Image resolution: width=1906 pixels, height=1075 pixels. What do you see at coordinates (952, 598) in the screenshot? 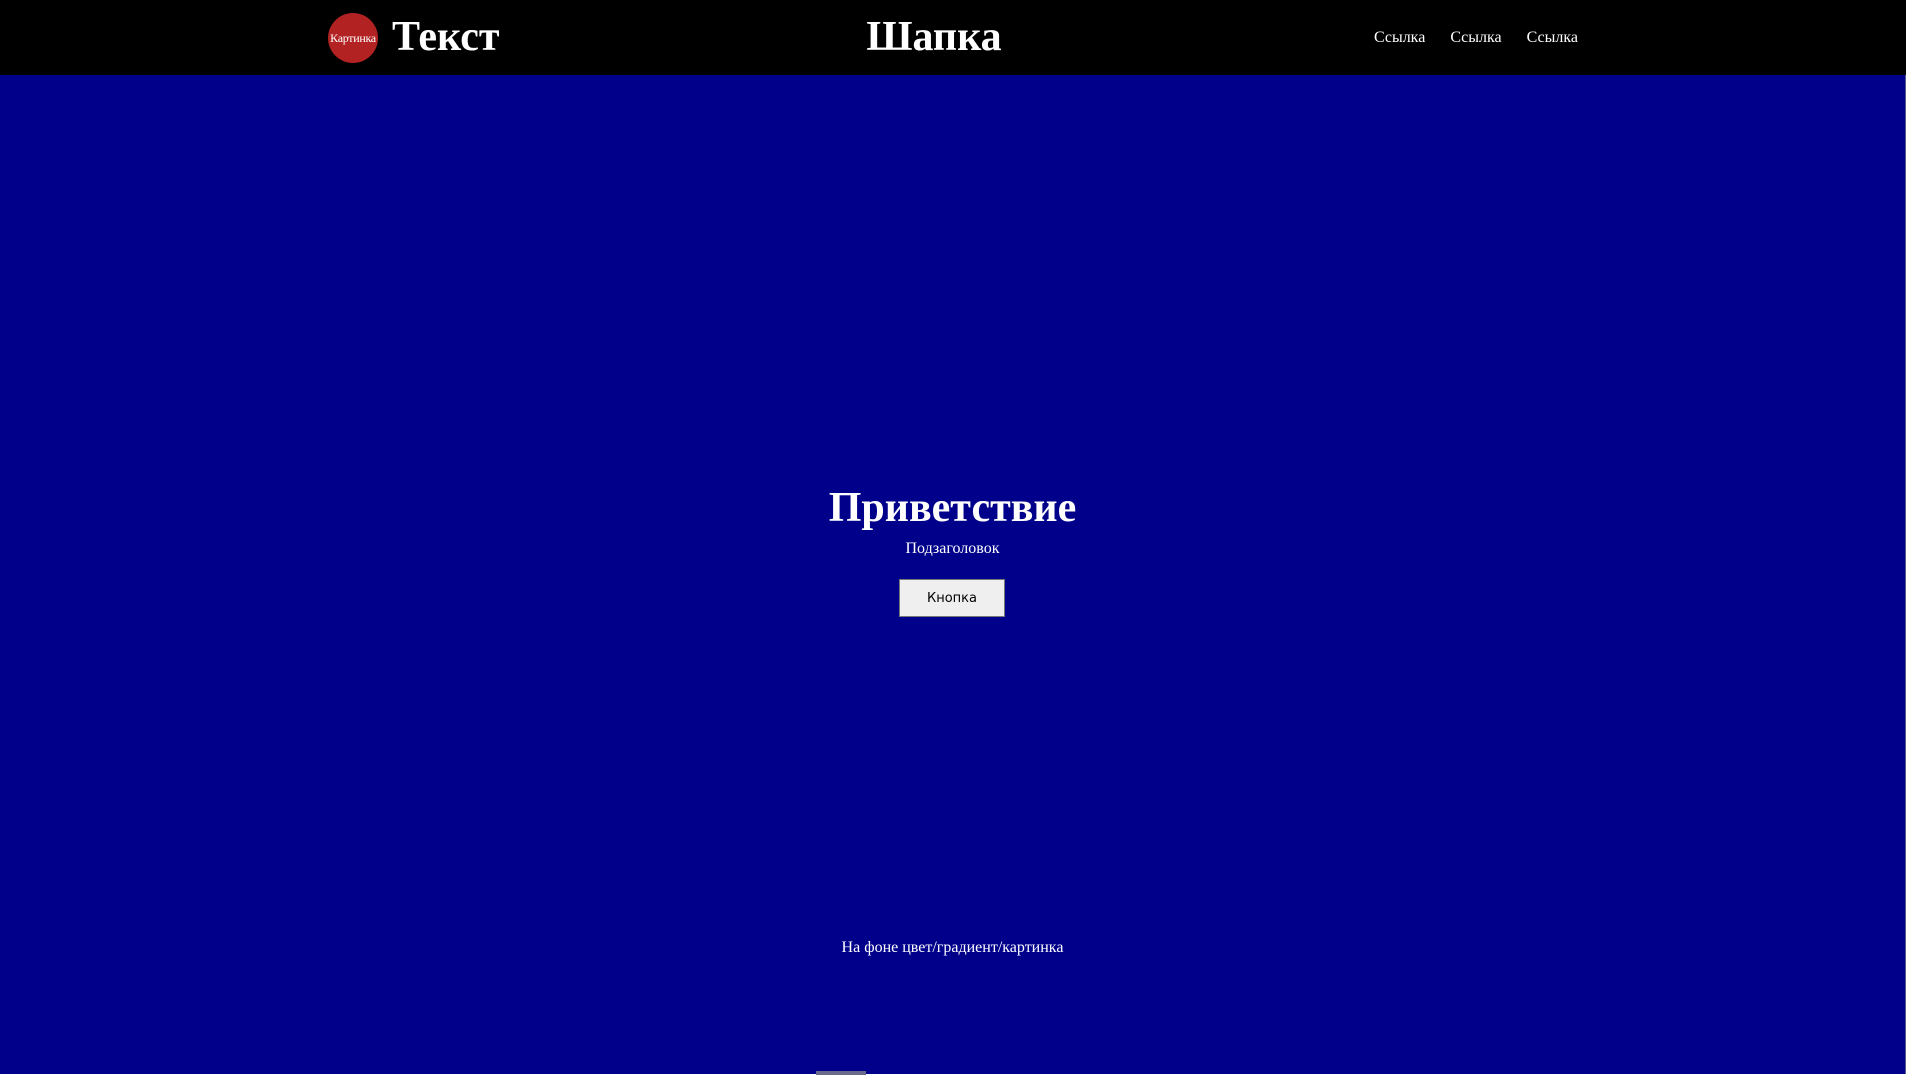
I see `hero-button: Кнопка` at bounding box center [952, 598].